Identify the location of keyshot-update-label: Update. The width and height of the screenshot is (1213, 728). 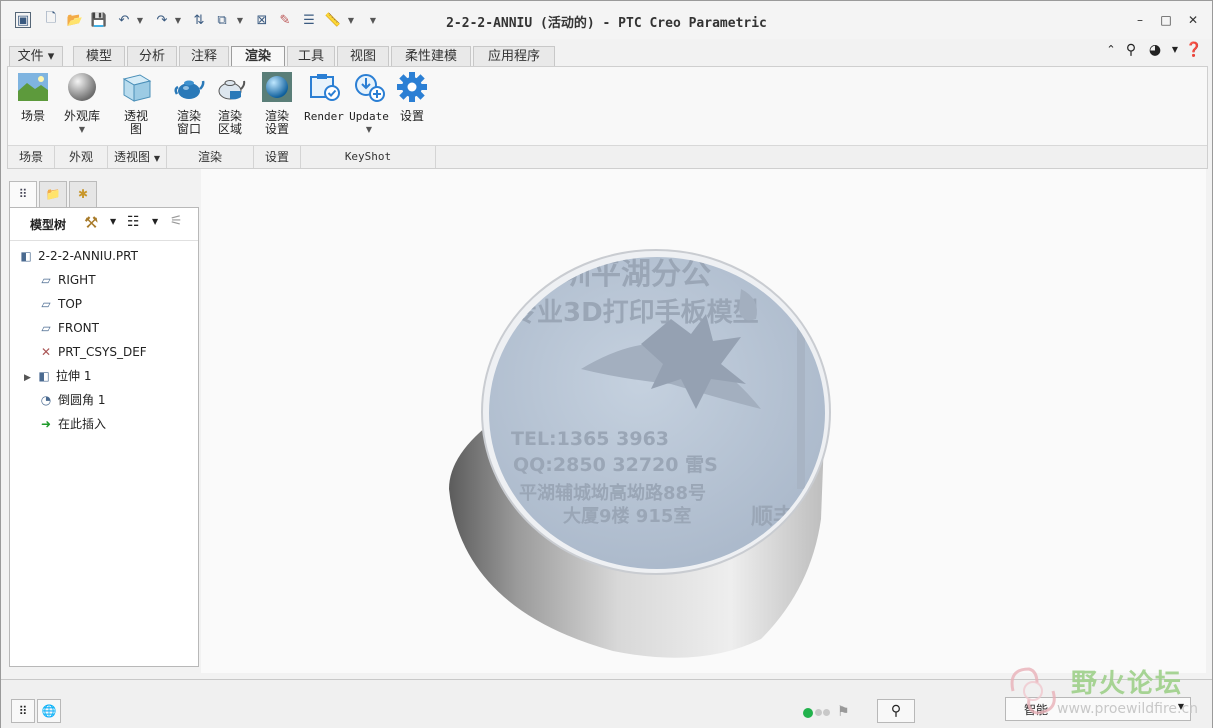
(369, 116).